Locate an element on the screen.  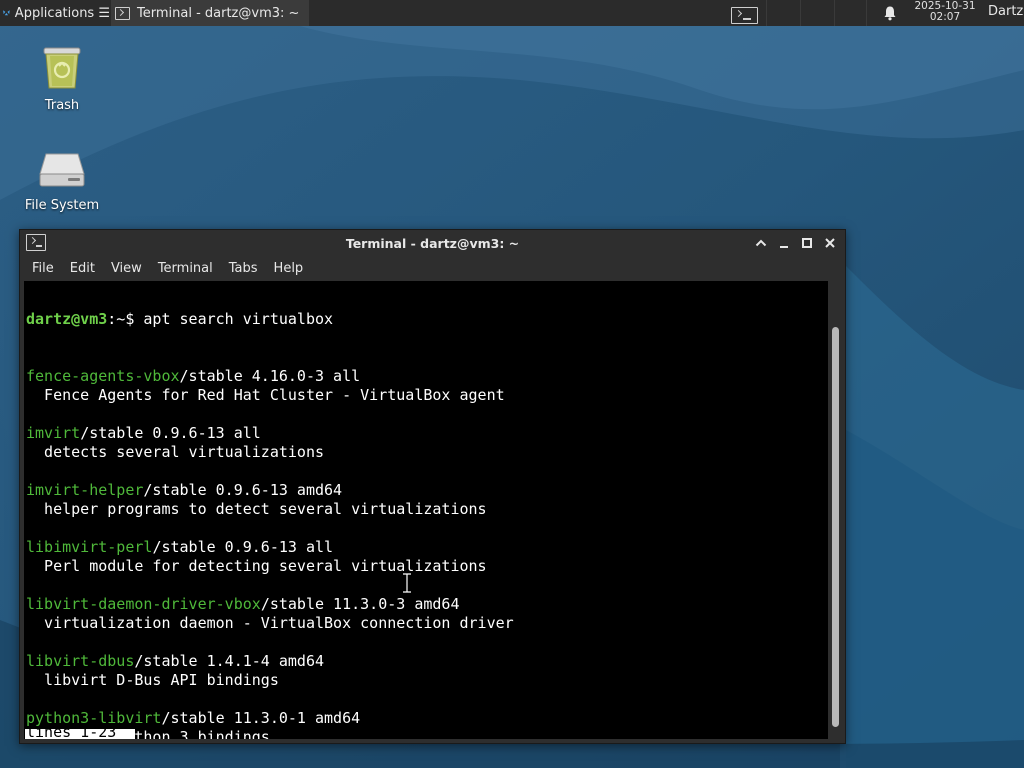
maximize-icon is located at coordinates (807, 243).